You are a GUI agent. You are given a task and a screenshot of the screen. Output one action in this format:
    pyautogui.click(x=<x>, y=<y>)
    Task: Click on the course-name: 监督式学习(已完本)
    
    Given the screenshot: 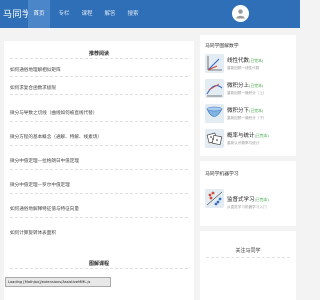 What is the action you would take?
    pyautogui.click(x=248, y=199)
    